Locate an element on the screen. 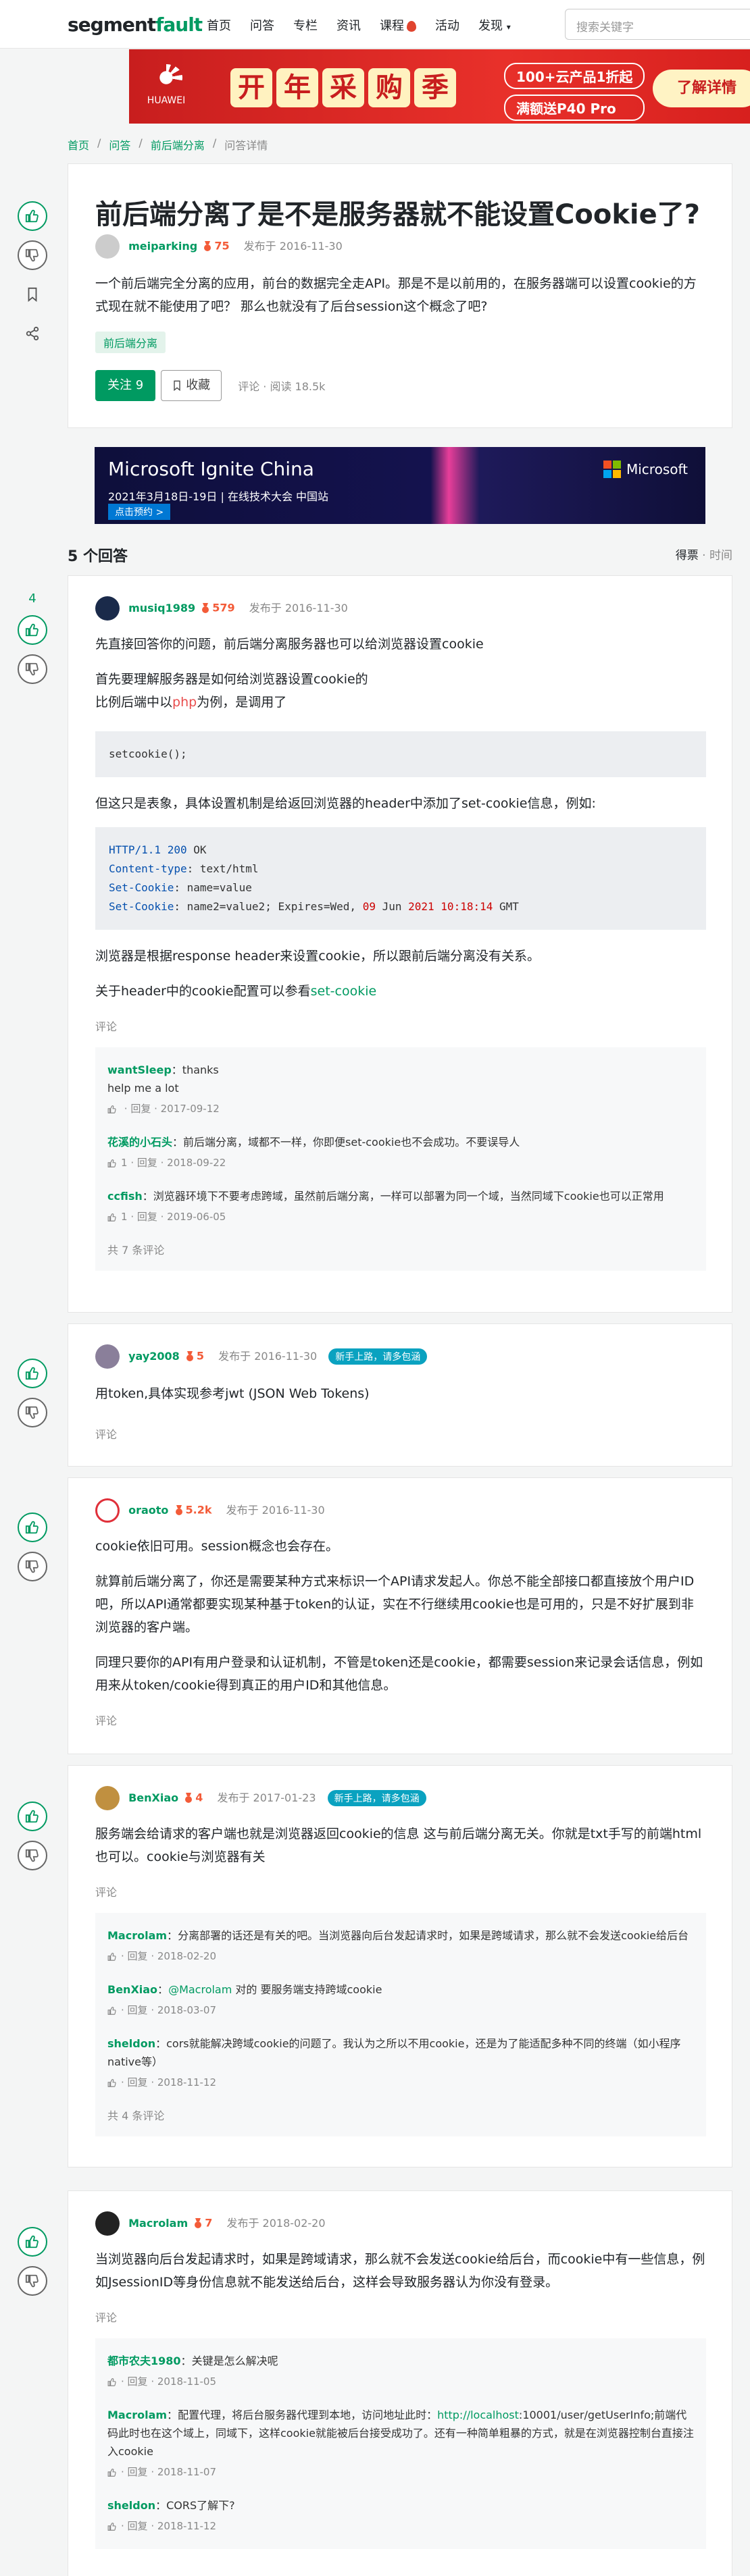  nav-course: 课程 is located at coordinates (398, 25).